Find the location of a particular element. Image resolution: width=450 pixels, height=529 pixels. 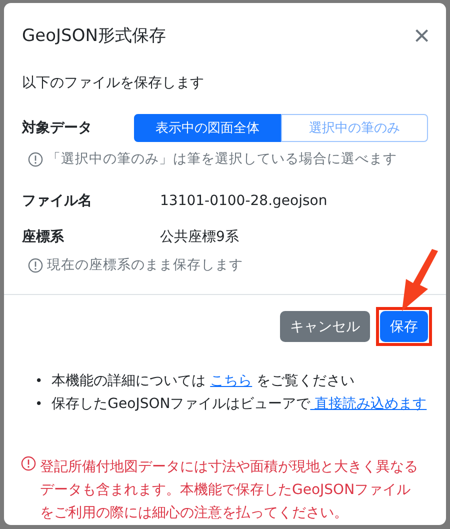

field-label: 座標系 is located at coordinates (43, 237).